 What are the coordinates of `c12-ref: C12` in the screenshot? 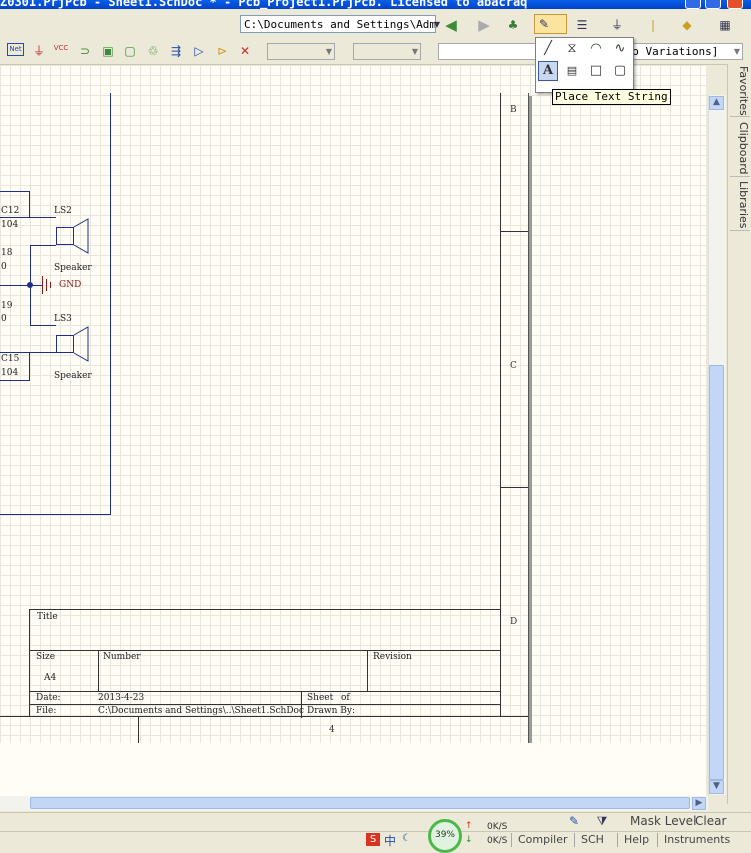 It's located at (10, 211).